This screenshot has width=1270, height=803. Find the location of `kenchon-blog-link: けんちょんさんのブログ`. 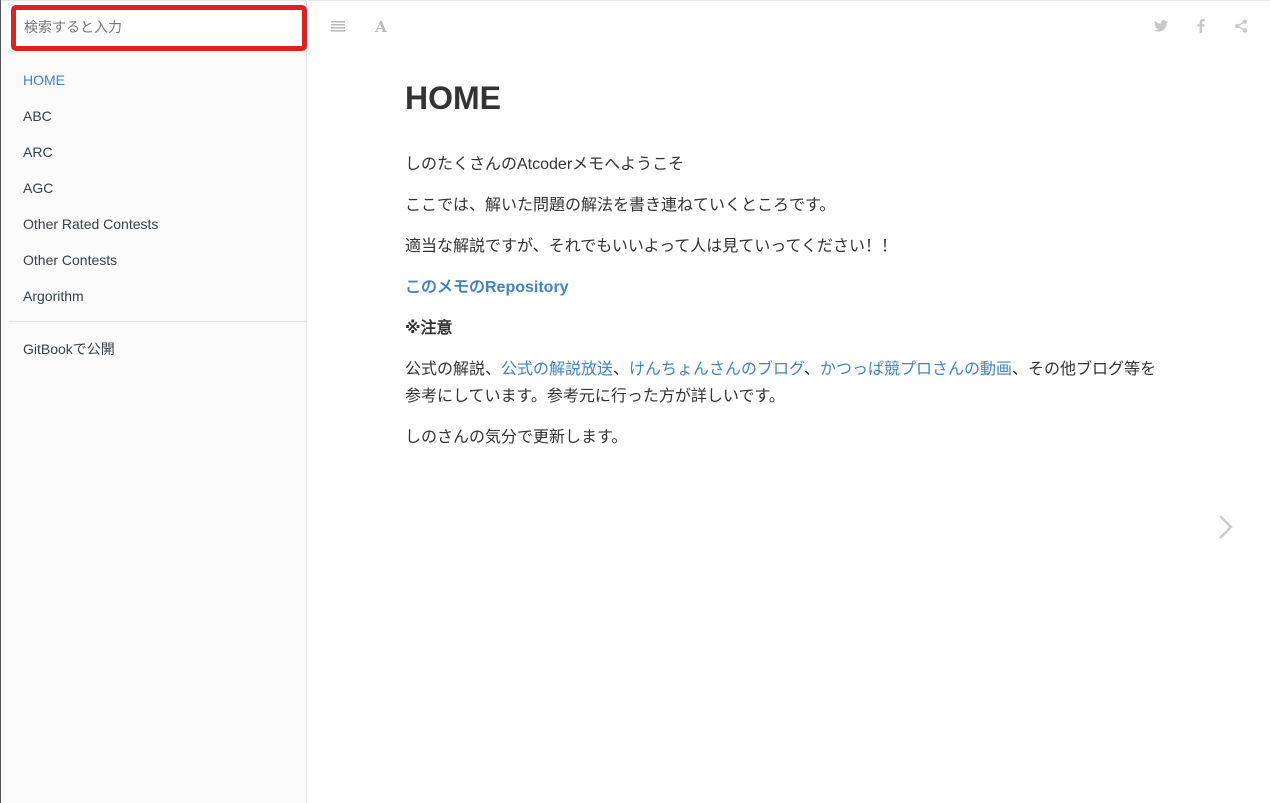

kenchon-blog-link: けんちょんさんのブログ is located at coordinates (716, 369).